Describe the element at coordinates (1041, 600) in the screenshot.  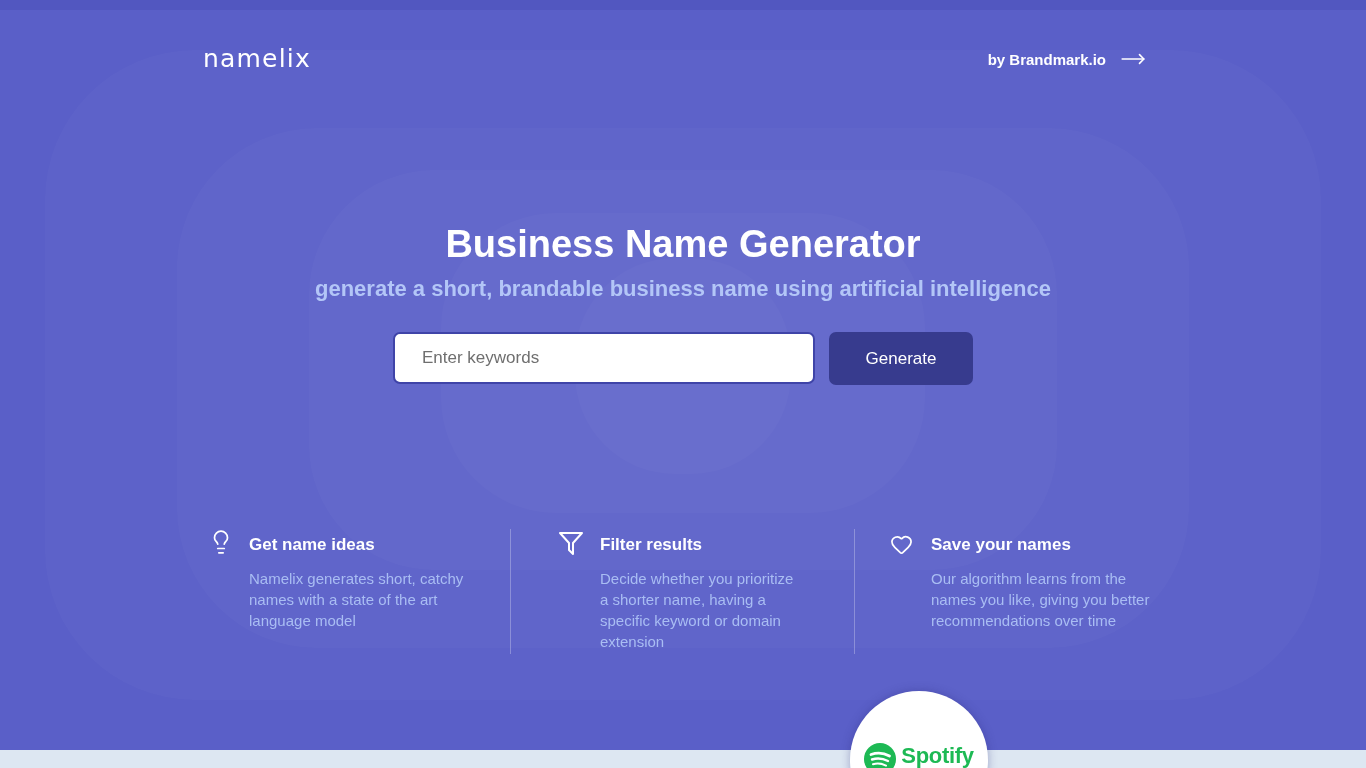
I see `feature-description: Our algorithm learns from the names you like, giving you better recommendations over time` at that location.